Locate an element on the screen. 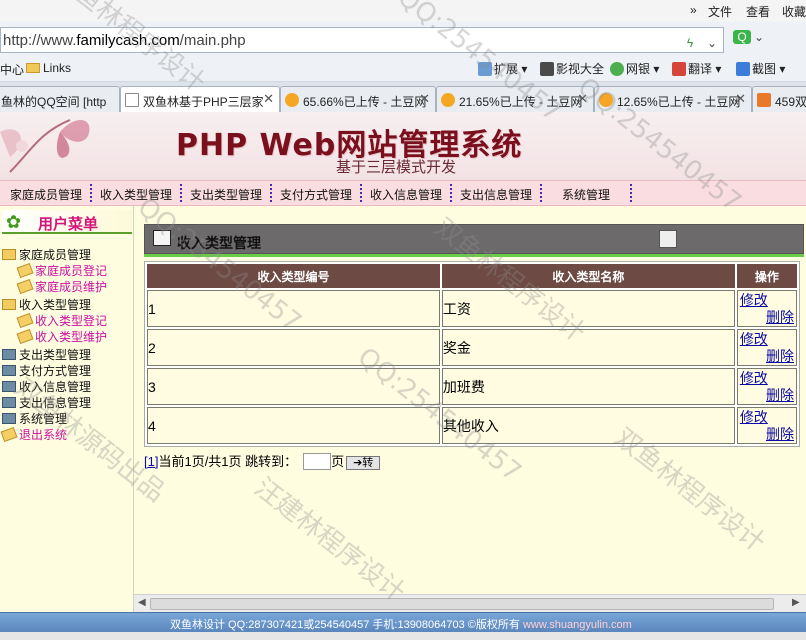 The image size is (806, 640). nav-family-members: 家庭成员管理 is located at coordinates (46, 194).